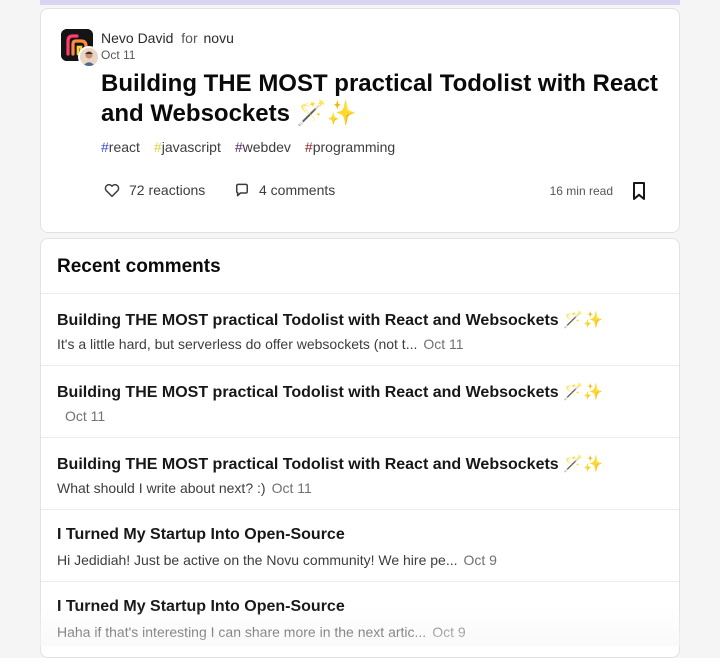  Describe the element at coordinates (167, 190) in the screenshot. I see `reactions-count: 72 reactions` at that location.